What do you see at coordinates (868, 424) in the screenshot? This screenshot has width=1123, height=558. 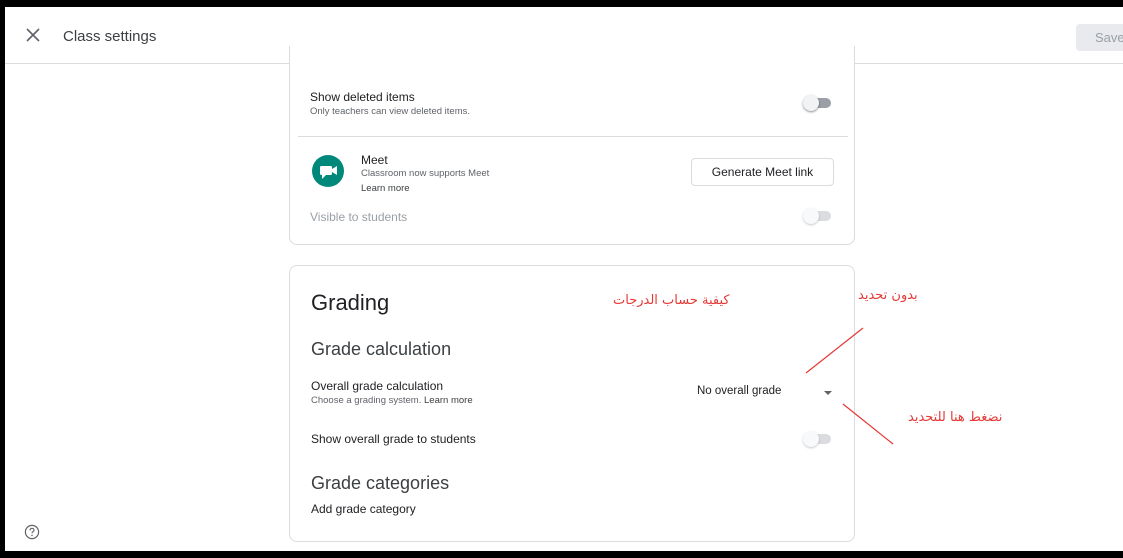 I see `annotation-line-click-here` at bounding box center [868, 424].